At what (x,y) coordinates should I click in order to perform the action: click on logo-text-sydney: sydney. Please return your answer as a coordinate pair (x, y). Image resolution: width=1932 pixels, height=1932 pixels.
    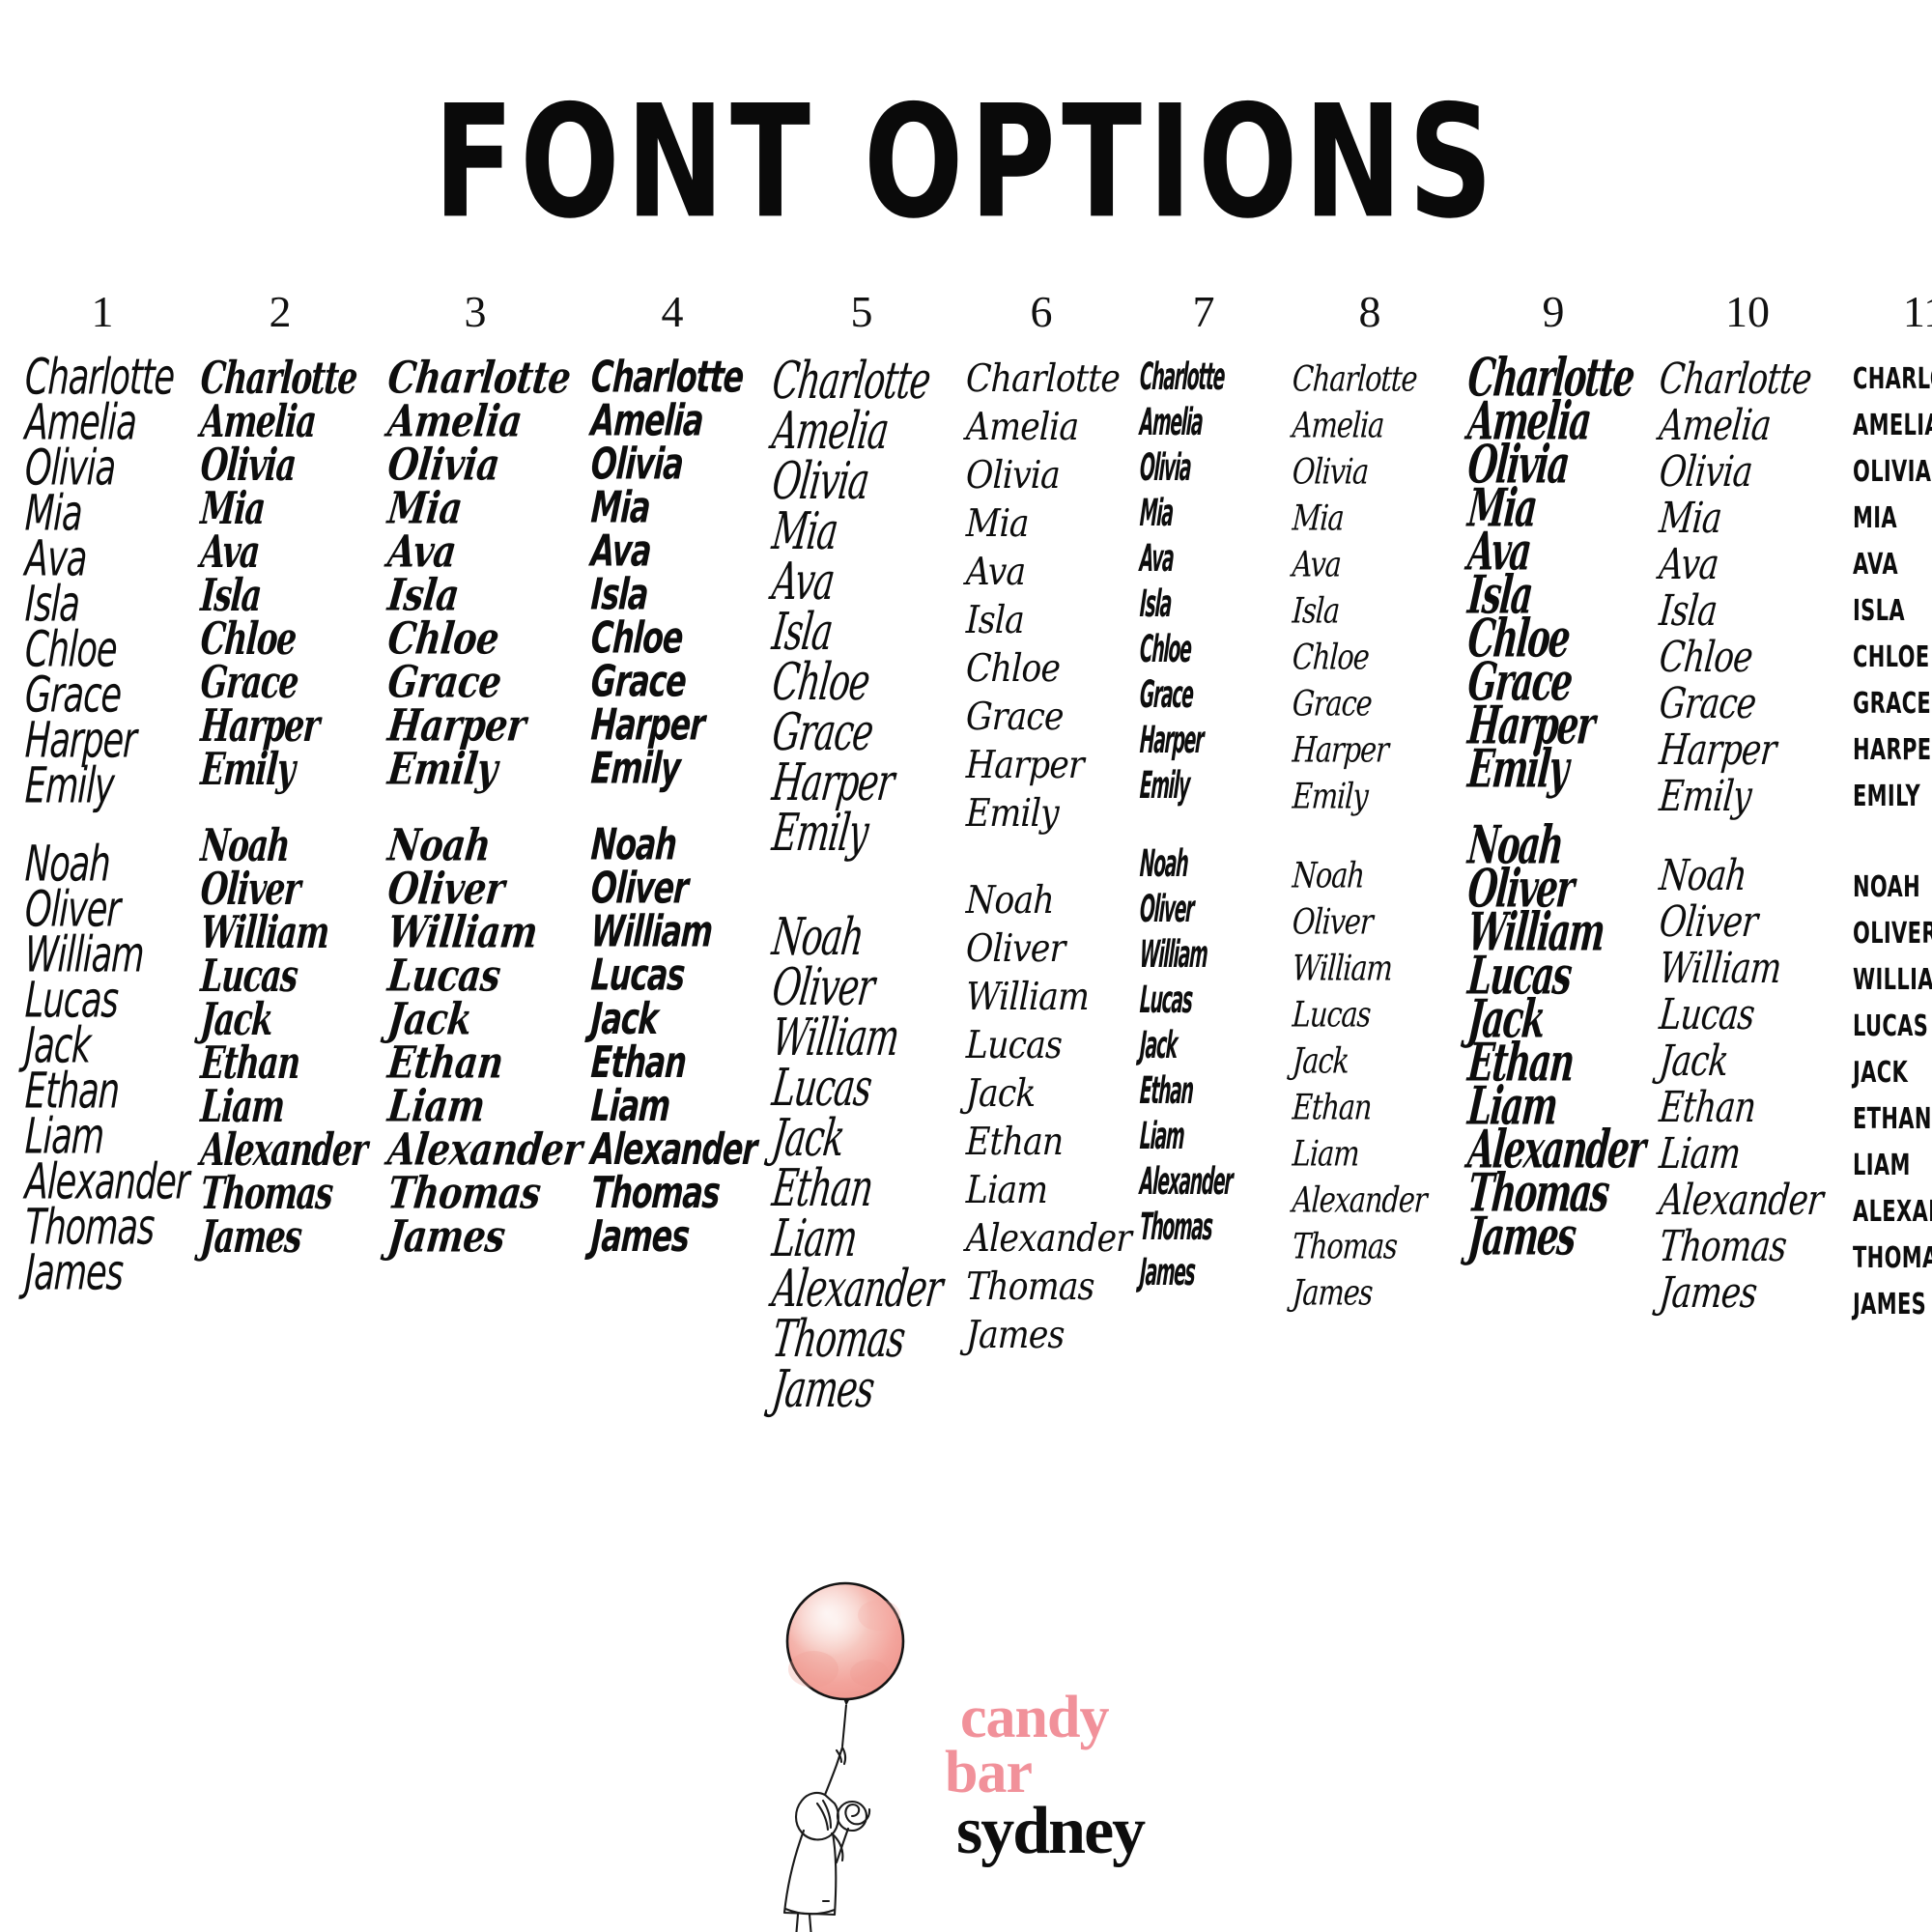
    Looking at the image, I should click on (1051, 1831).